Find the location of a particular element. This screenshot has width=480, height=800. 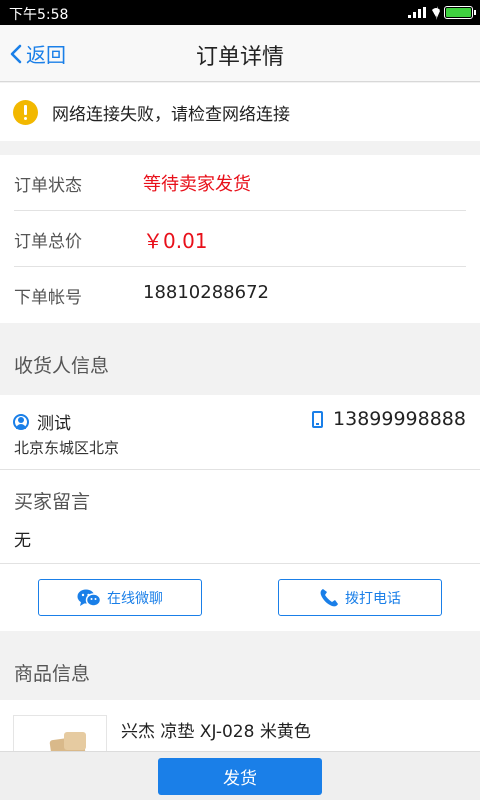

order-total-row: 订单总价 ￥0.01 is located at coordinates (240, 239).